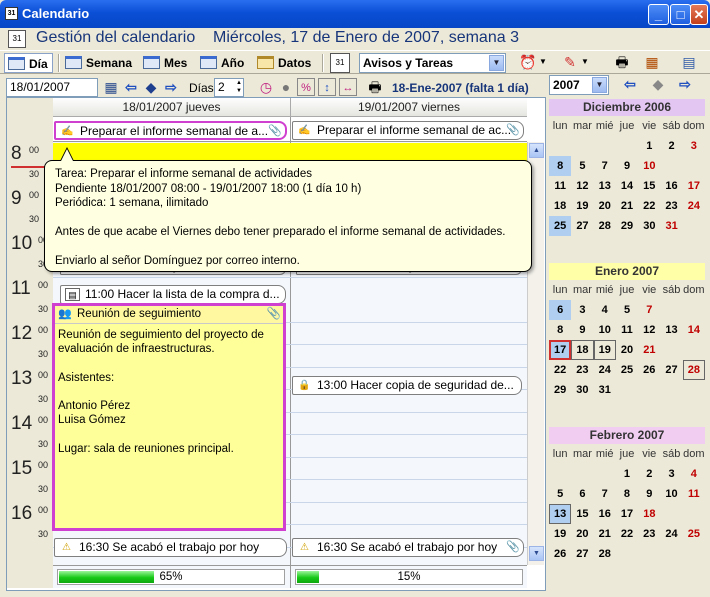  What do you see at coordinates (680, 14) in the screenshot?
I see `maximize-button: □` at bounding box center [680, 14].